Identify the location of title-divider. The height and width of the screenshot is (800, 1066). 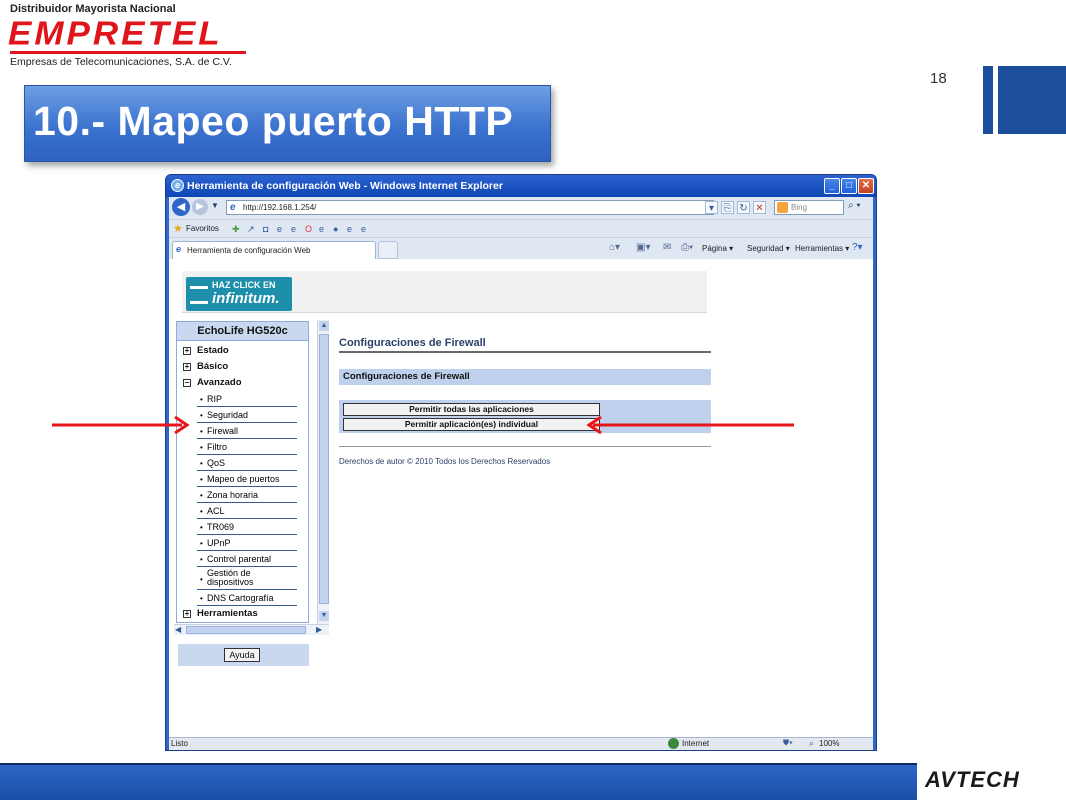
(525, 352).